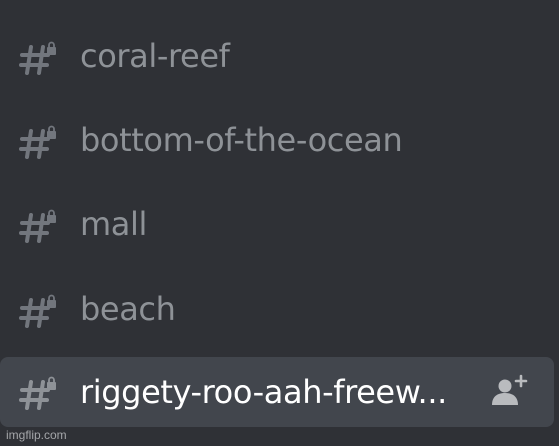 Image resolution: width=559 pixels, height=446 pixels. Describe the element at coordinates (241, 140) in the screenshot. I see `channel-name: bottom-of-the-ocean` at that location.